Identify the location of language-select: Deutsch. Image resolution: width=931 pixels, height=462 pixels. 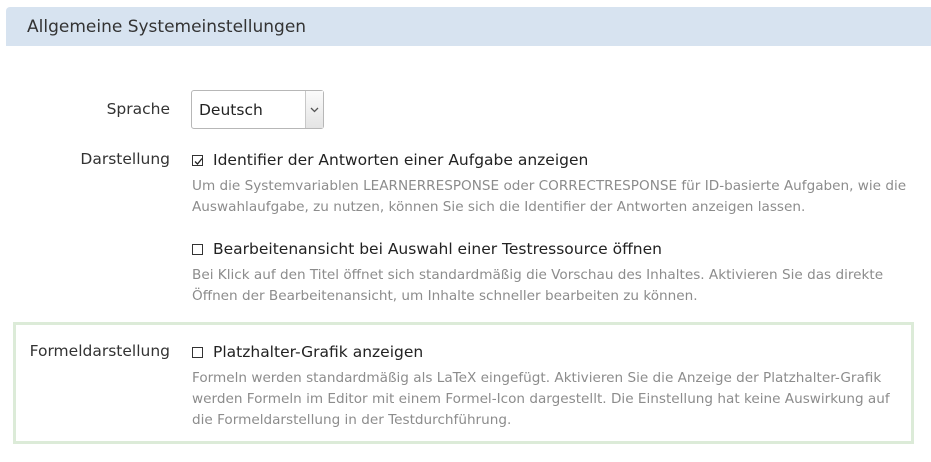
(257, 109).